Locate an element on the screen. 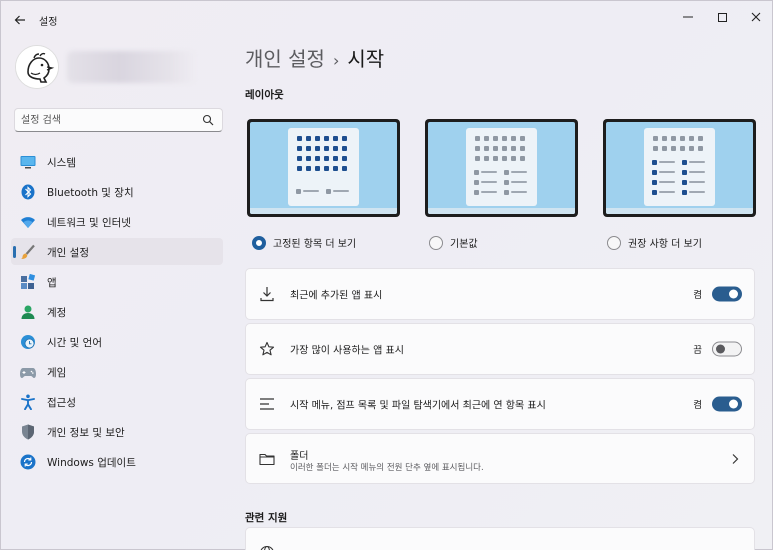 This screenshot has height=550, width=773. sidebar-item-label: Windows 업데이트 is located at coordinates (91, 463).